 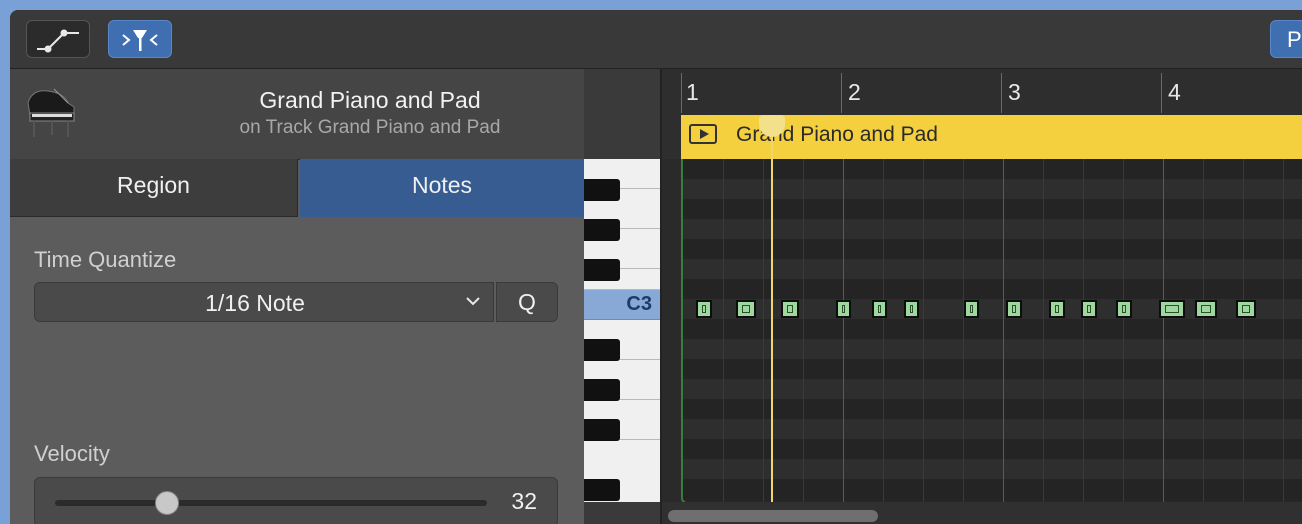 I want to click on velocity-control: 32, so click(x=296, y=500).